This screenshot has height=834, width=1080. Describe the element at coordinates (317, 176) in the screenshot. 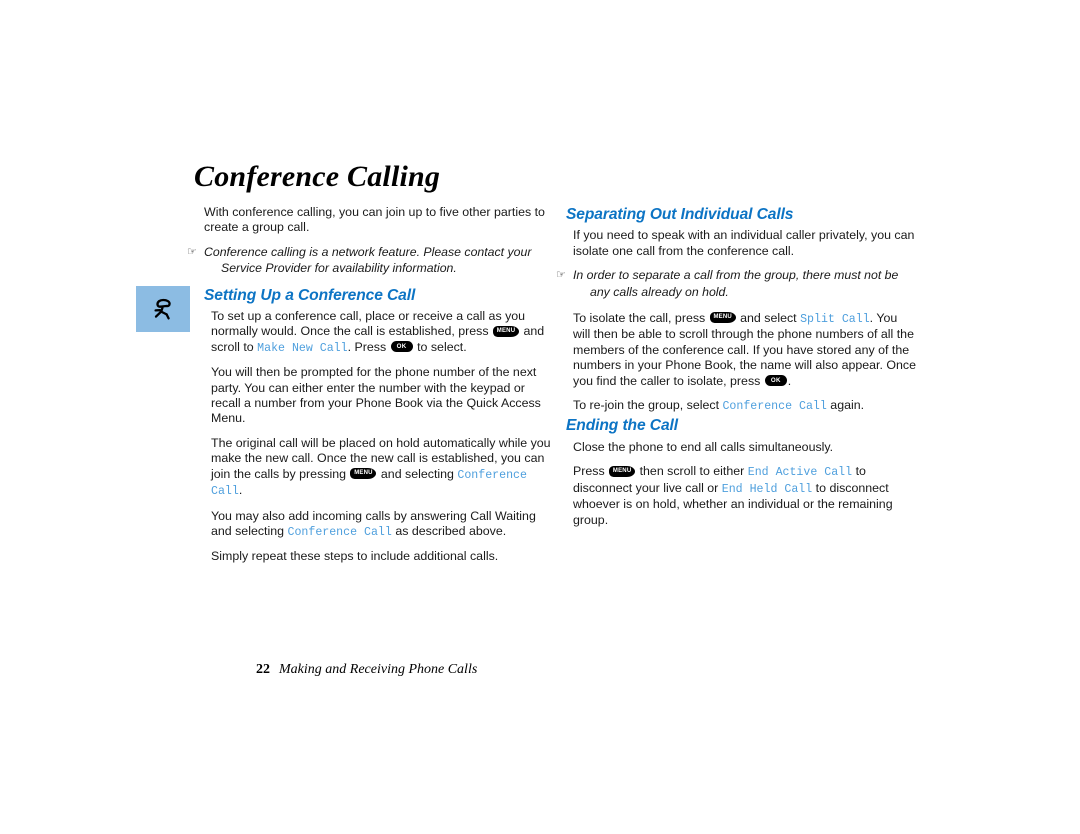

I see `page-title: Conference Calling` at that location.